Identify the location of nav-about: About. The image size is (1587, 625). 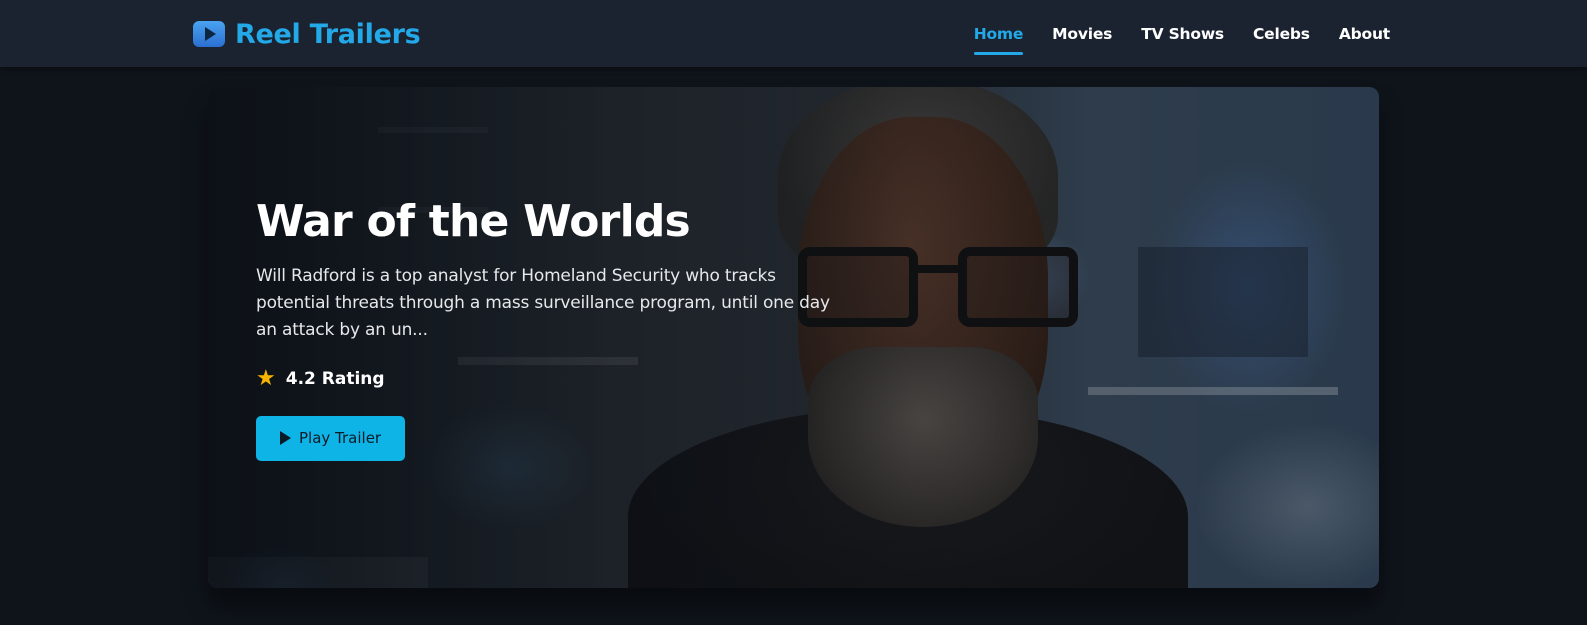
(1364, 34).